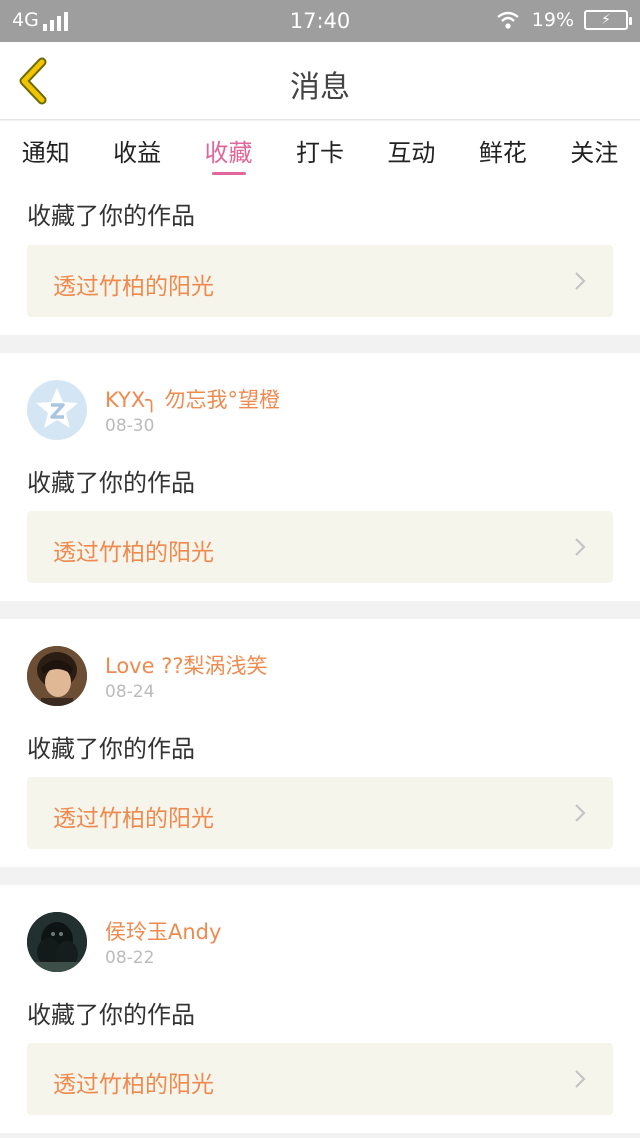 This screenshot has height=1138, width=640. Describe the element at coordinates (508, 20) in the screenshot. I see `wifi-icon` at that location.